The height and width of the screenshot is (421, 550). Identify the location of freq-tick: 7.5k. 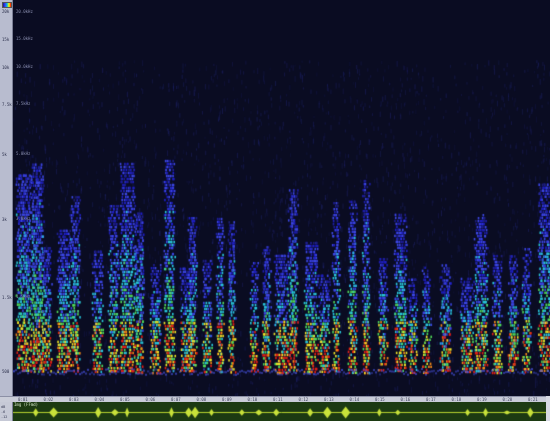
(7, 104).